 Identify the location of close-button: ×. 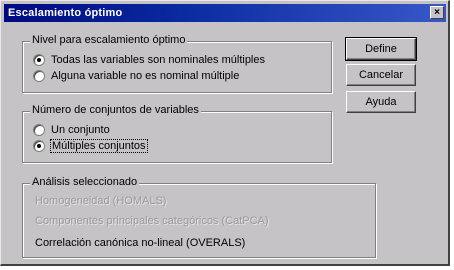
(437, 12).